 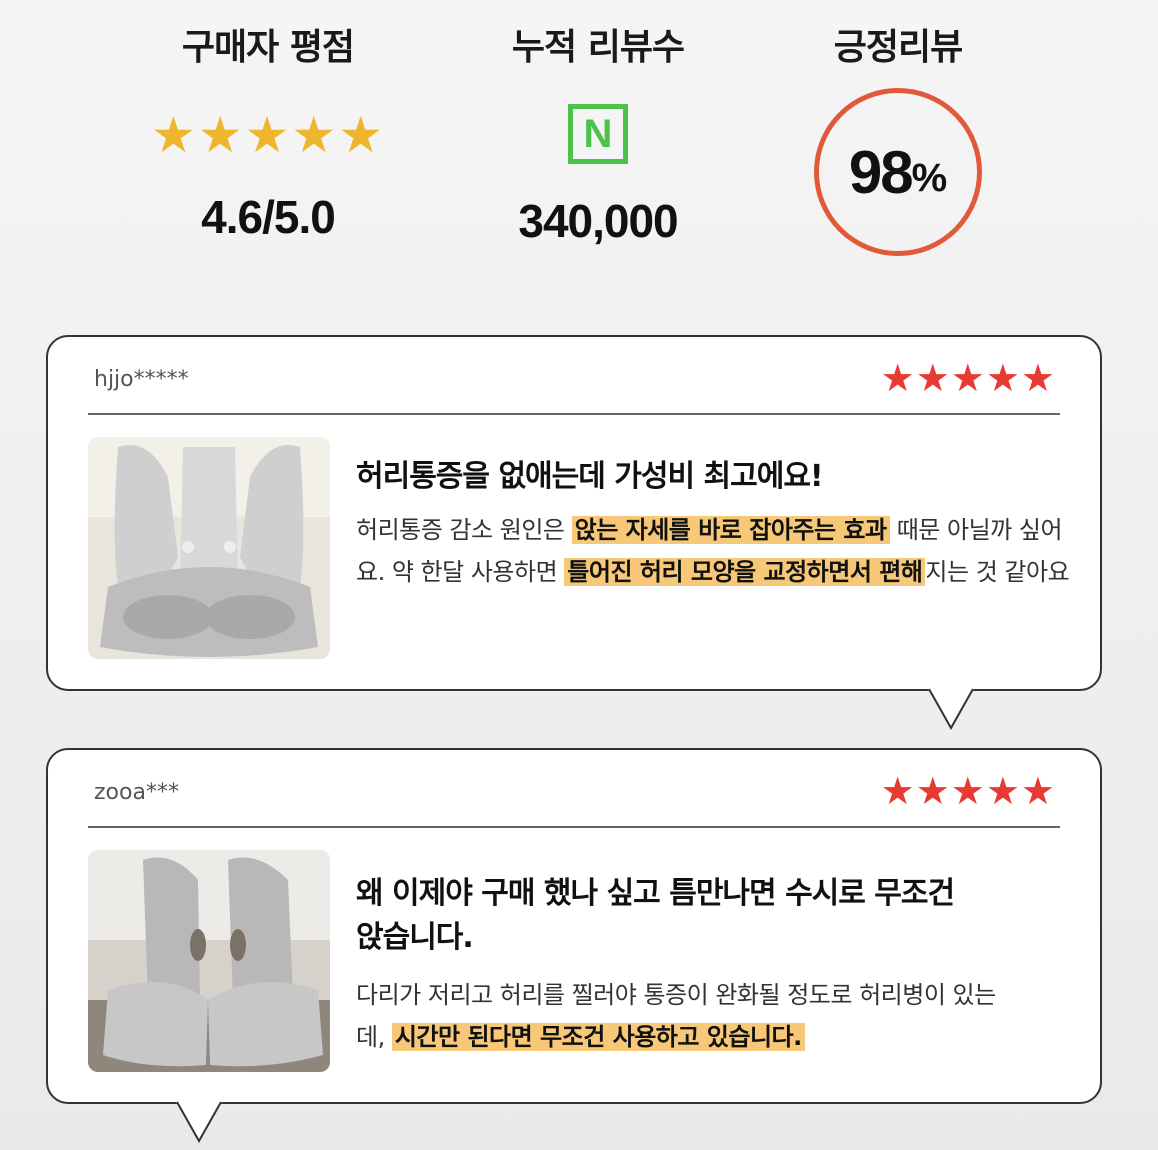 I want to click on gold-stars-icon: ★★★★★, so click(x=268, y=135).